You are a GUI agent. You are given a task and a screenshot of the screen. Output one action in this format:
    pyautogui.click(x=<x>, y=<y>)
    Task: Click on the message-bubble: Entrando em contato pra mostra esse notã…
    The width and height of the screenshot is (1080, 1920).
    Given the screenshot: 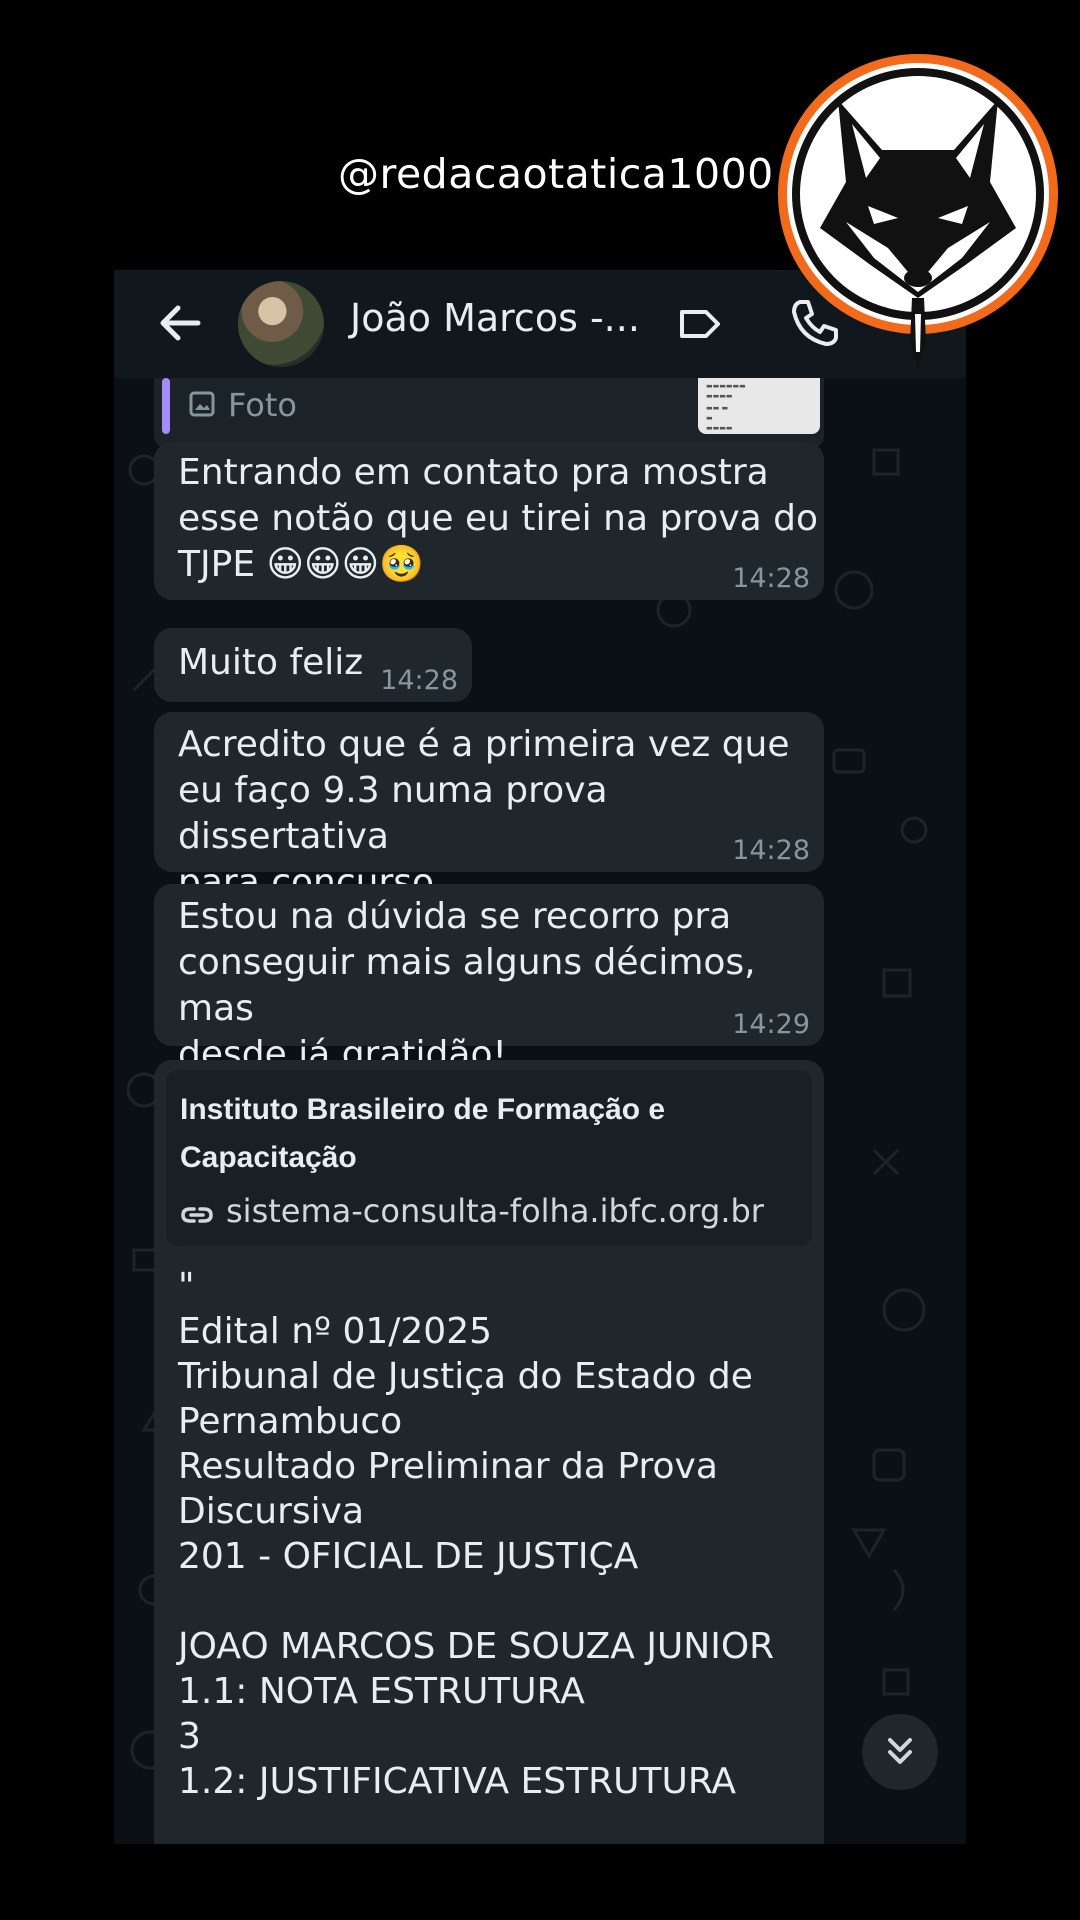 What is the action you would take?
    pyautogui.click(x=489, y=521)
    